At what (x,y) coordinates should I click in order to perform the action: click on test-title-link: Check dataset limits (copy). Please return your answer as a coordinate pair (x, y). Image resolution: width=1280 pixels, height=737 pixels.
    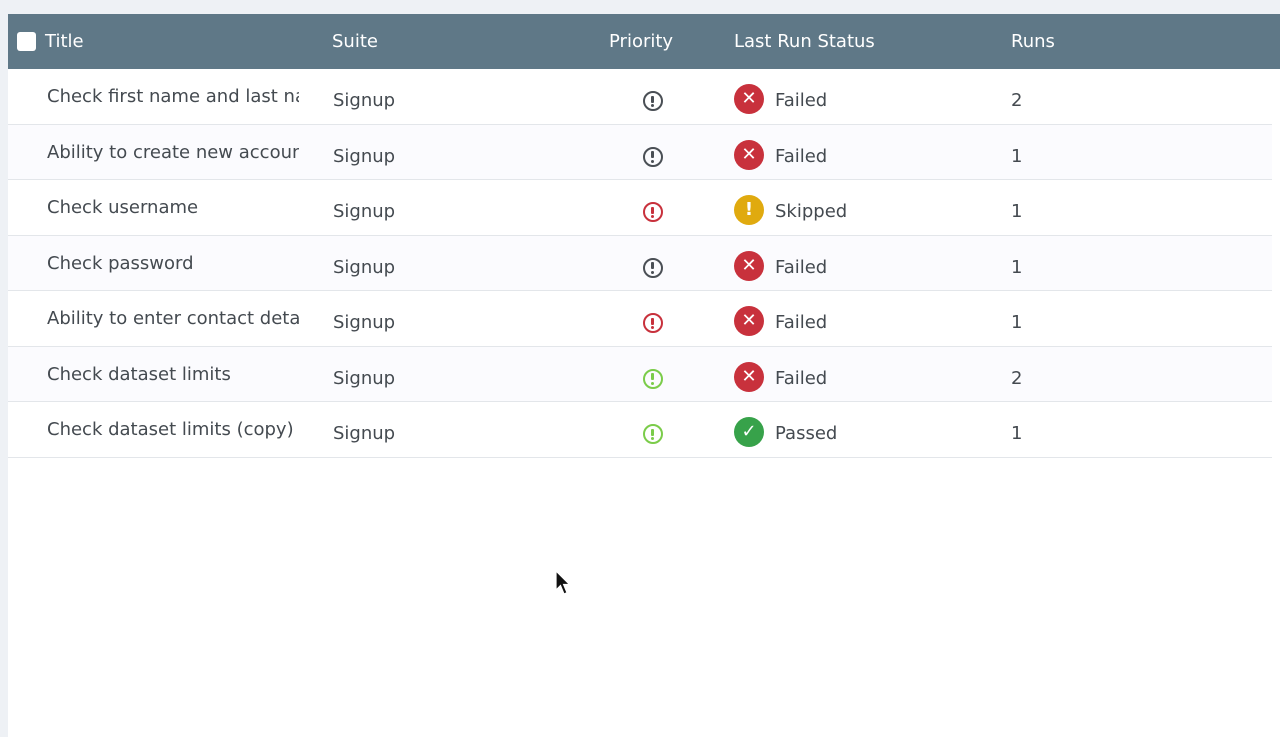
    Looking at the image, I should click on (173, 429).